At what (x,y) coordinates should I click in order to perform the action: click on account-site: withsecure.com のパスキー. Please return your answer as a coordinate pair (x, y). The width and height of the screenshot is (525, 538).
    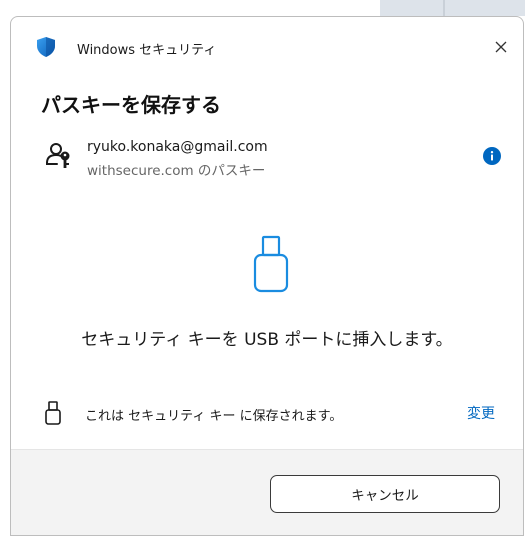
    Looking at the image, I should click on (176, 171).